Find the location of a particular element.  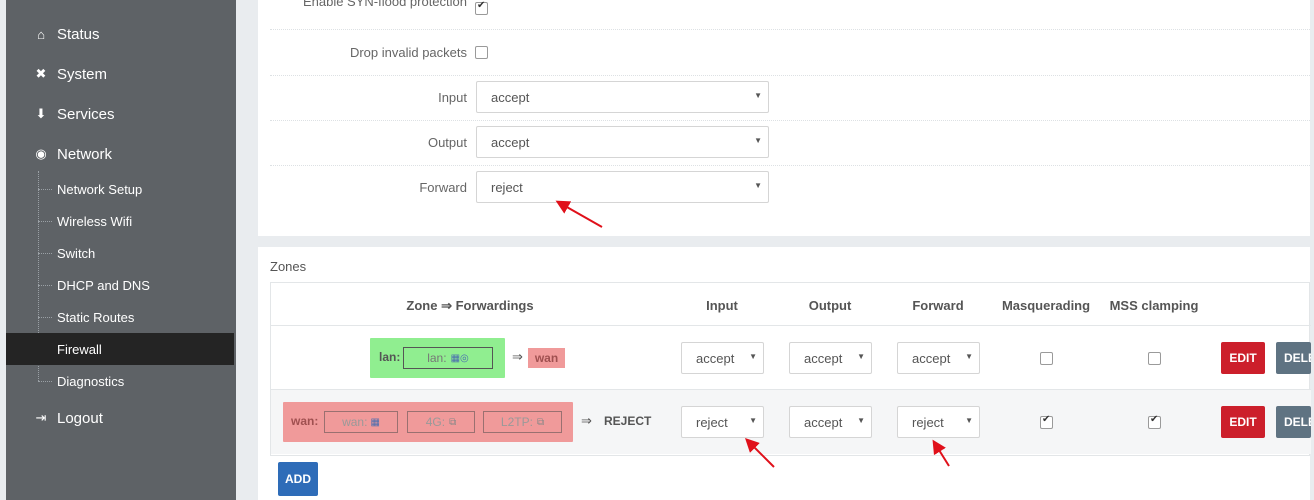

header-forward: Forward is located at coordinates (938, 305).